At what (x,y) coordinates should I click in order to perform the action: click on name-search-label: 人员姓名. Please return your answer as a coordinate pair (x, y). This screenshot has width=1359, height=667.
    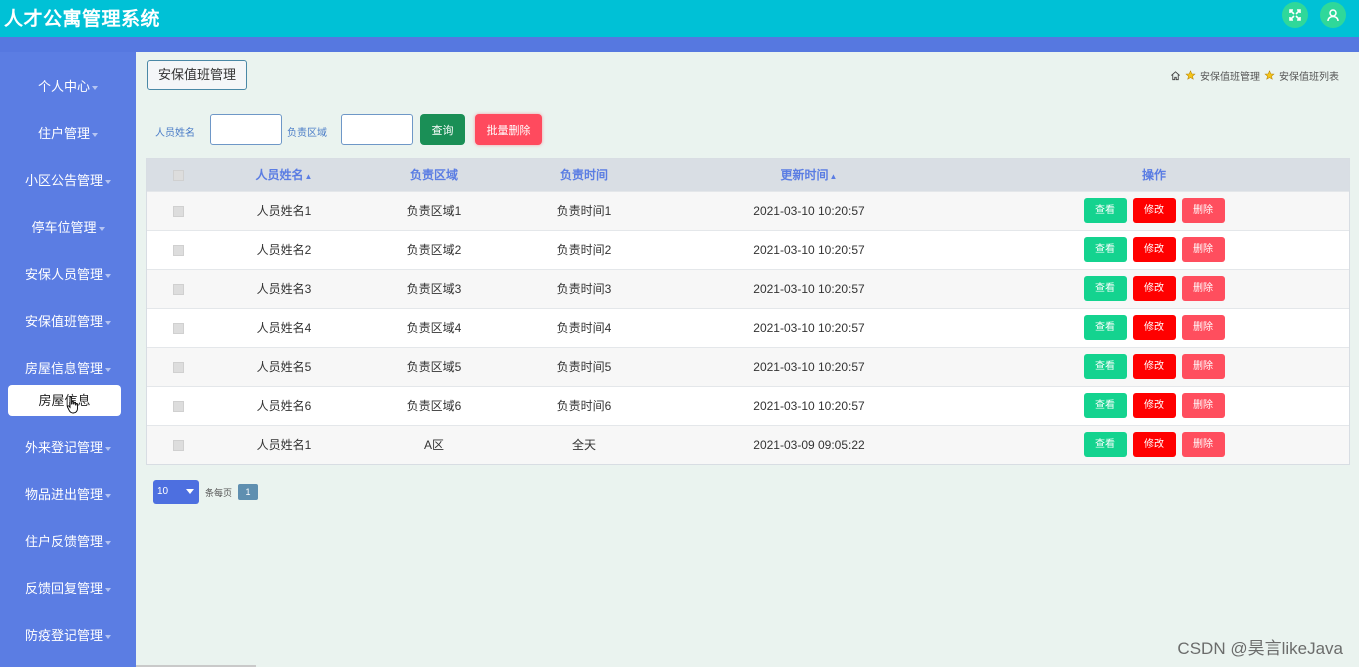
    Looking at the image, I should click on (175, 133).